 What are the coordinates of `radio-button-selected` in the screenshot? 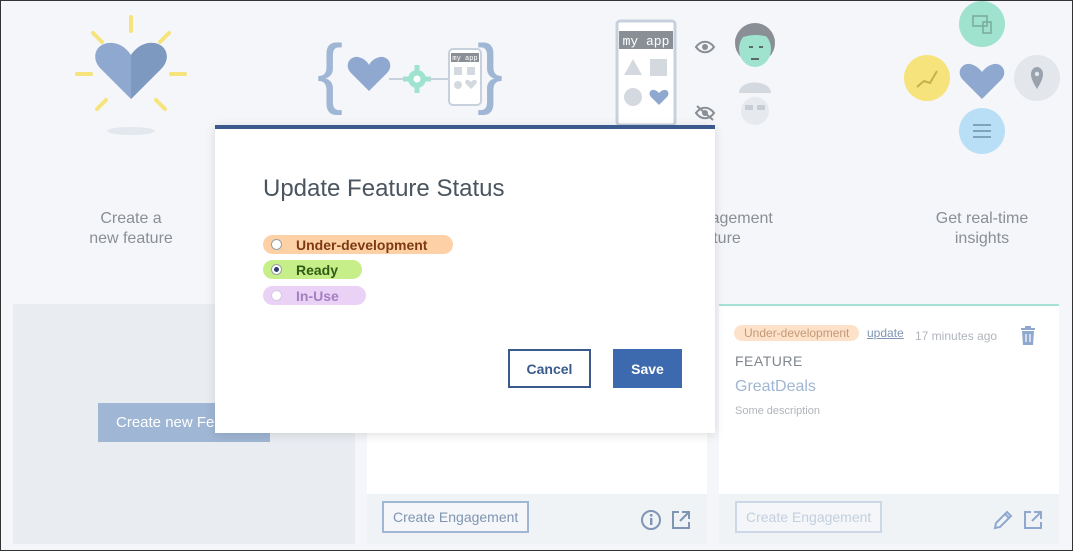 It's located at (276, 269).